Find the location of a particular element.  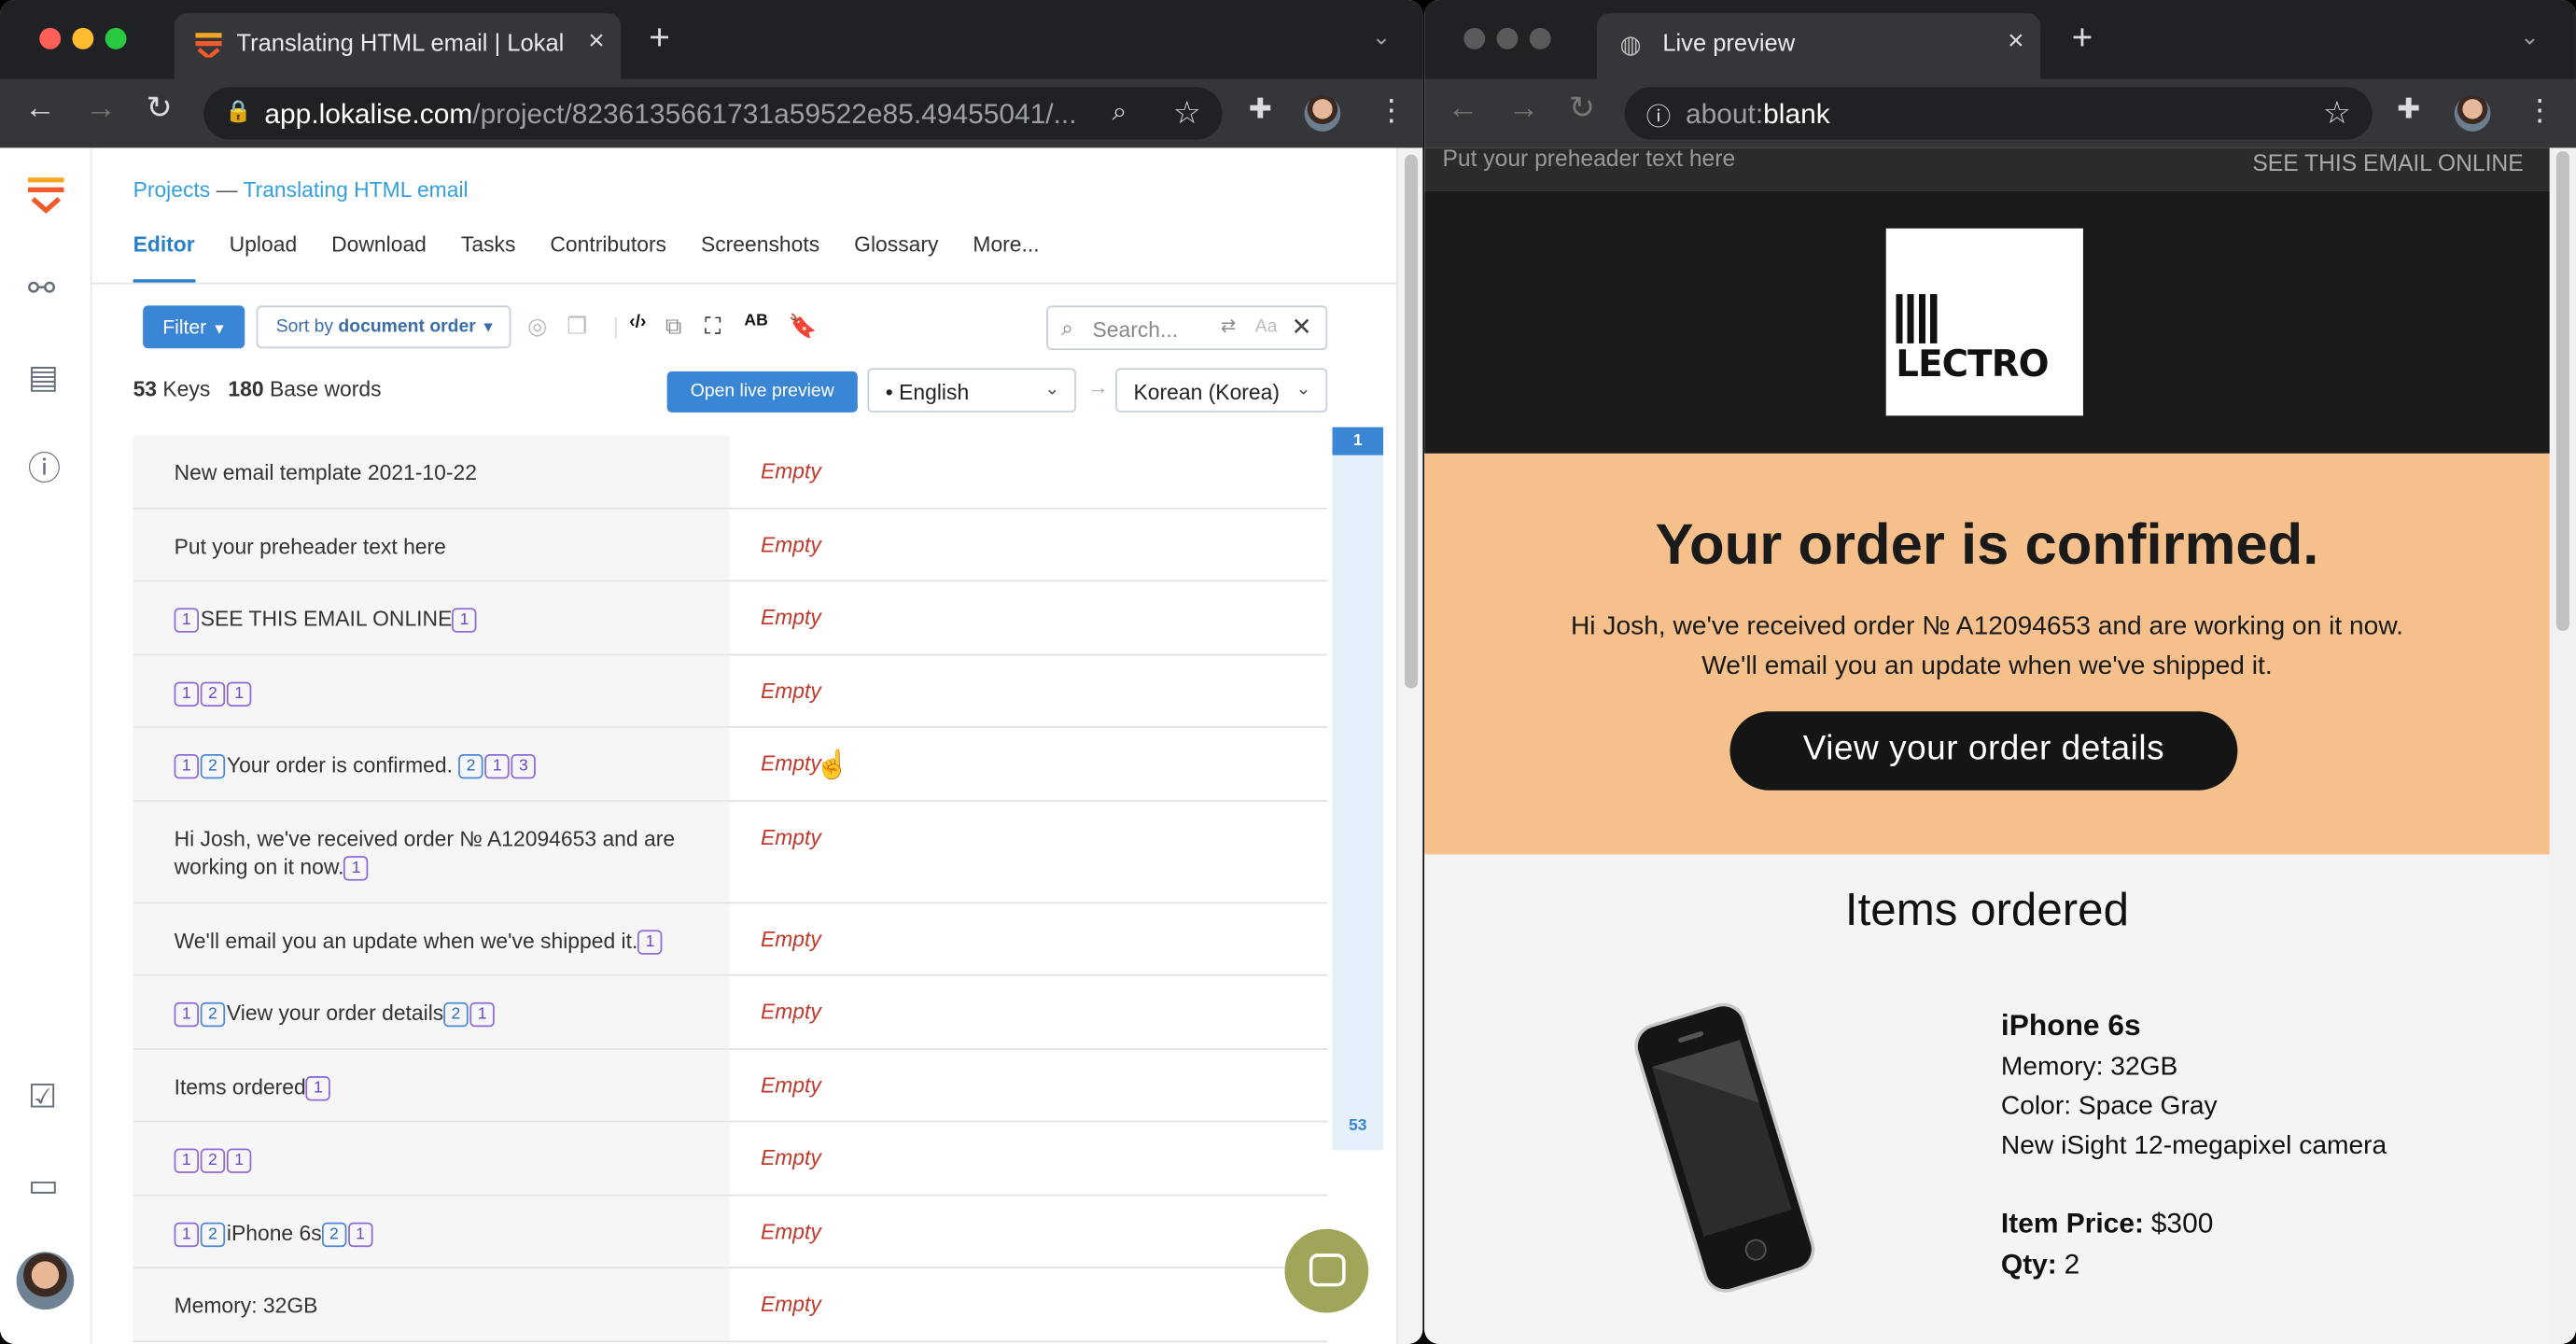

key-row: 1 SEE THIS EMAIL ONLINE 1 Empty is located at coordinates (730, 618).